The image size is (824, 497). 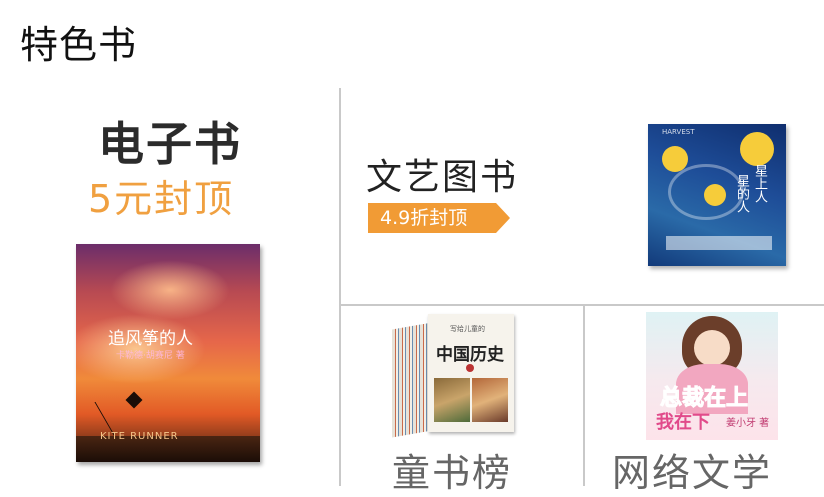 What do you see at coordinates (139, 436) in the screenshot?
I see `cover-english-title: KITE RUNNER` at bounding box center [139, 436].